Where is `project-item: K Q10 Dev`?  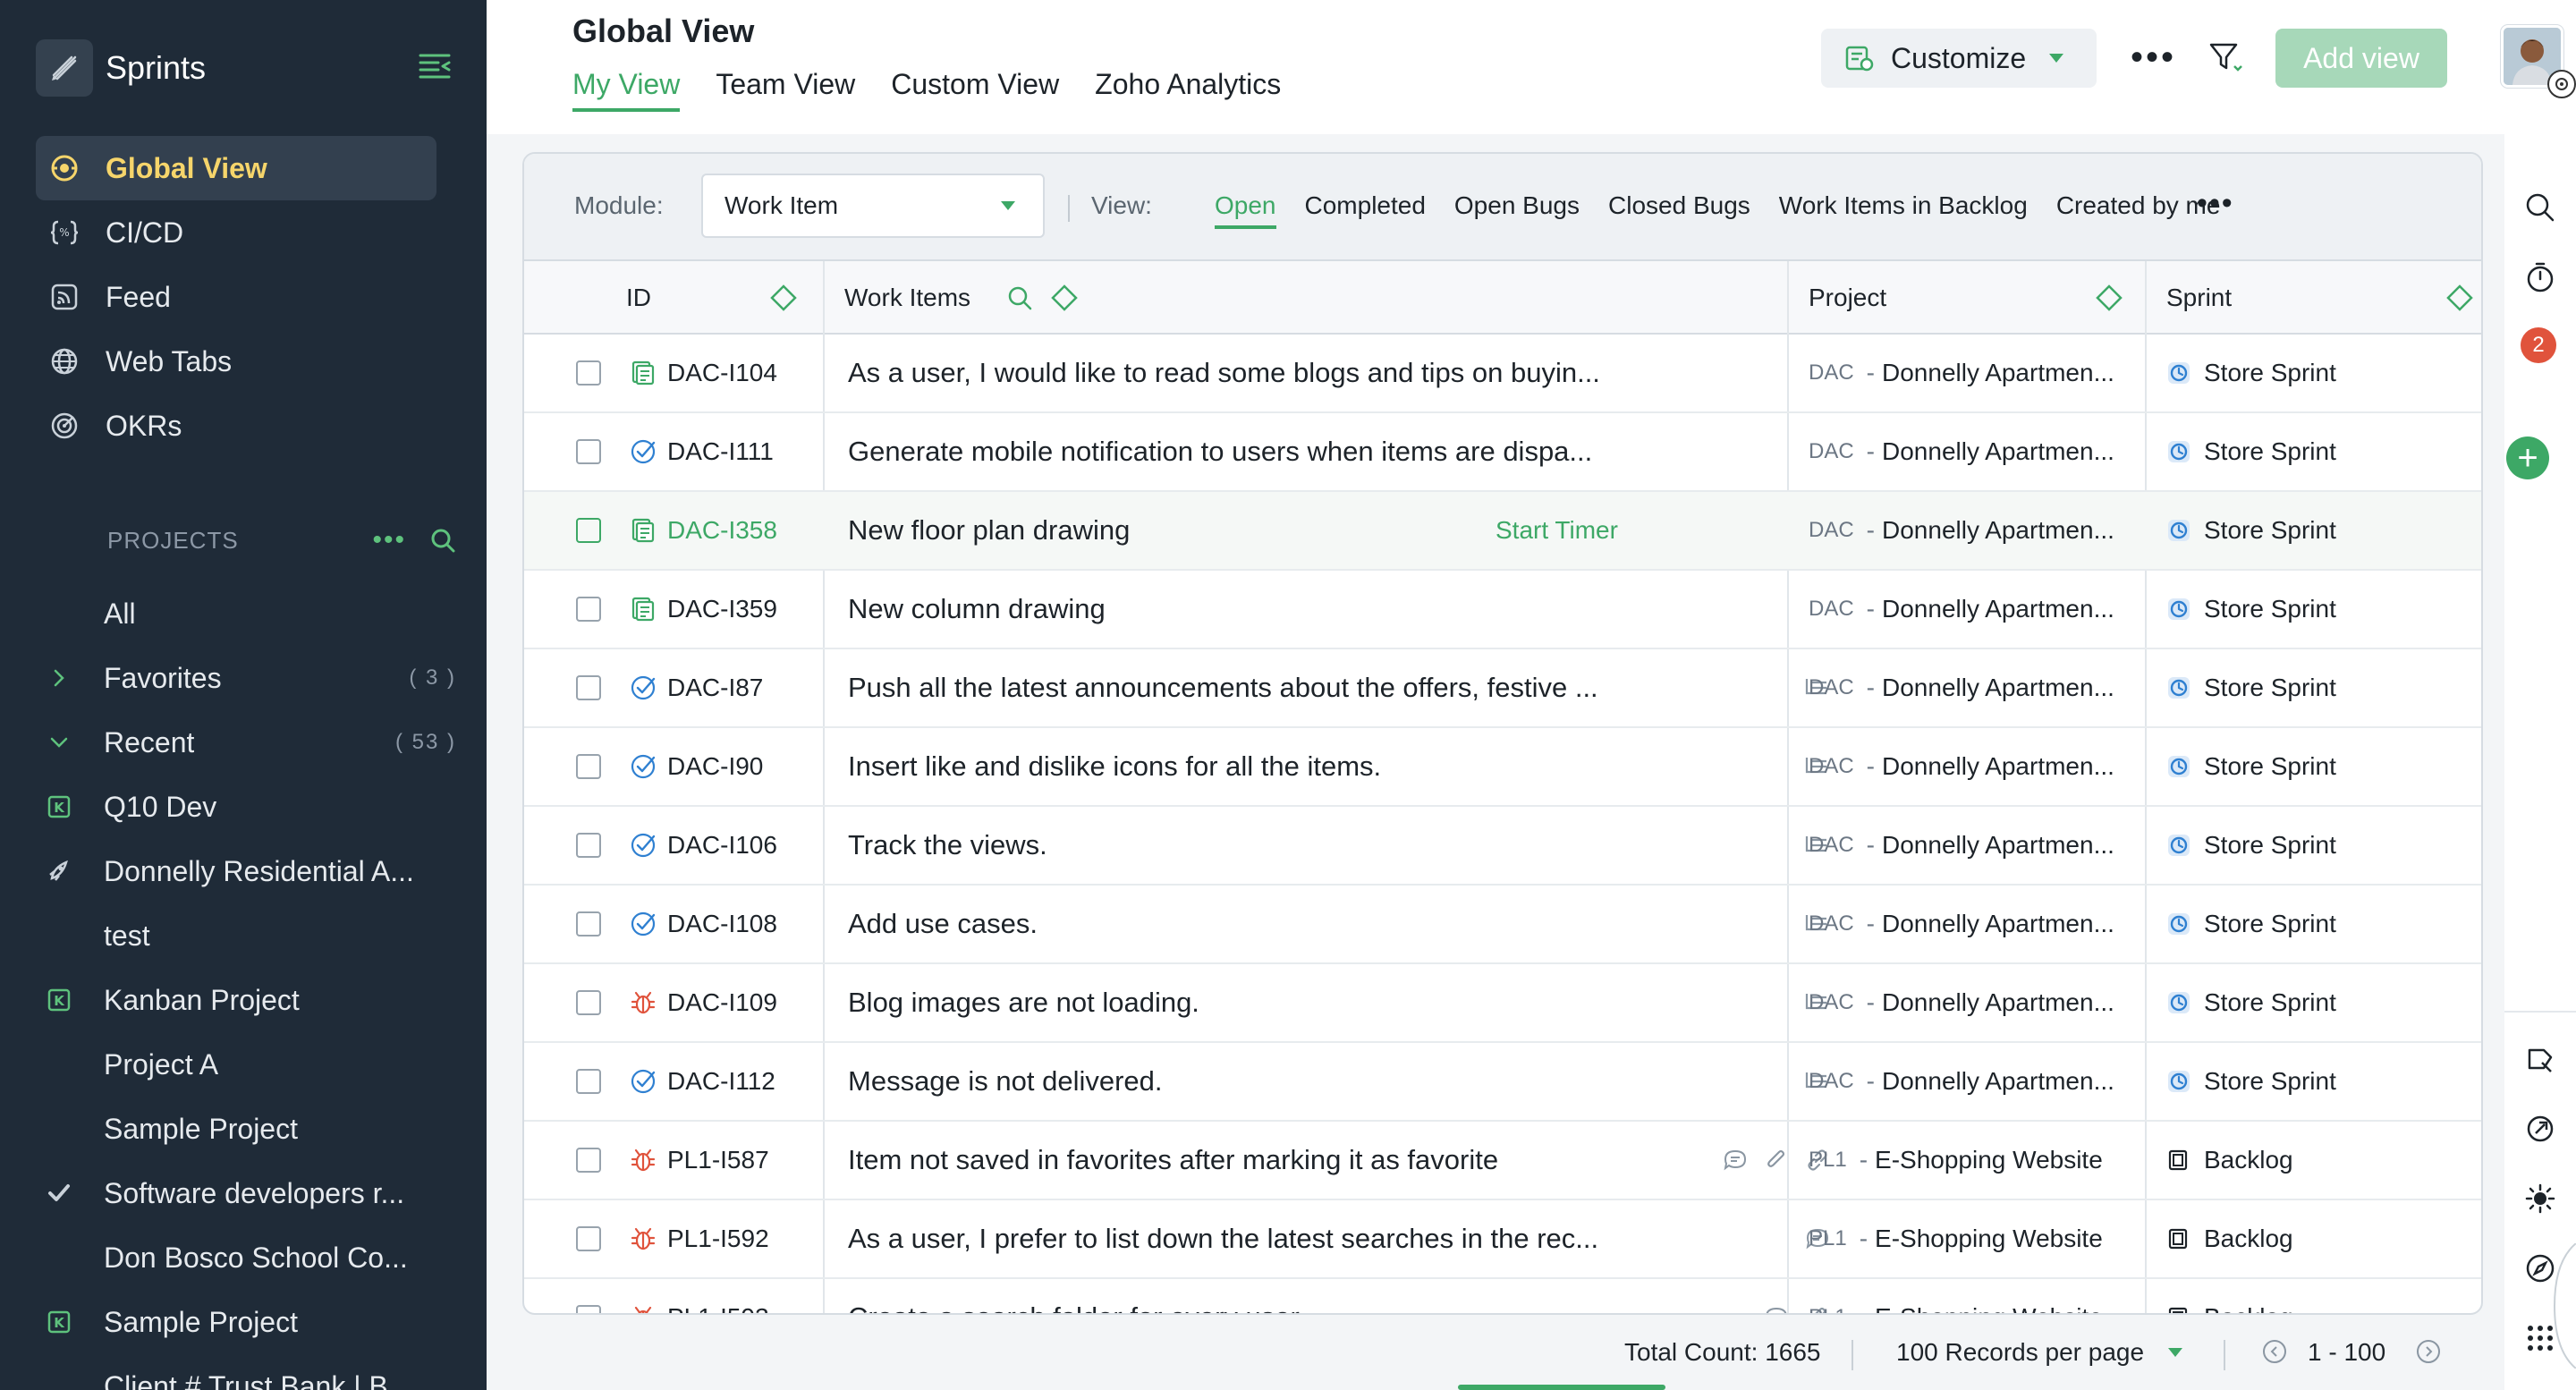
project-item: K Q10 Dev is located at coordinates (246, 807).